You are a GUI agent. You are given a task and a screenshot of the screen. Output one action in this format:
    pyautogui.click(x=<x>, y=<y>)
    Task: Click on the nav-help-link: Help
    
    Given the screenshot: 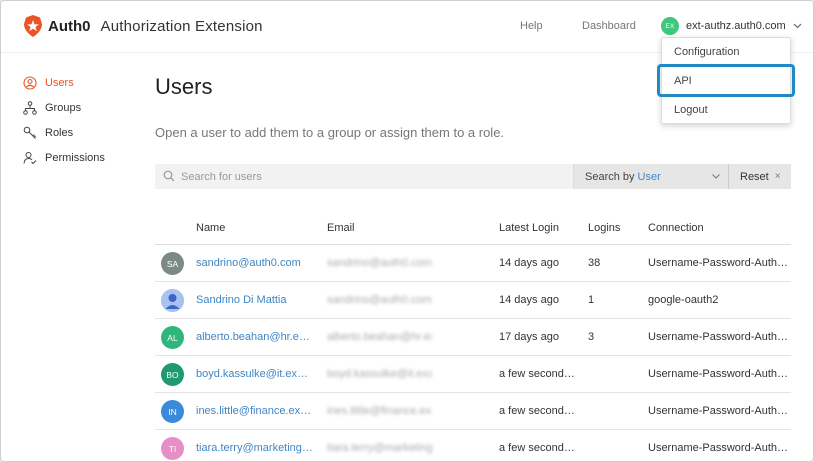 What is the action you would take?
    pyautogui.click(x=531, y=26)
    